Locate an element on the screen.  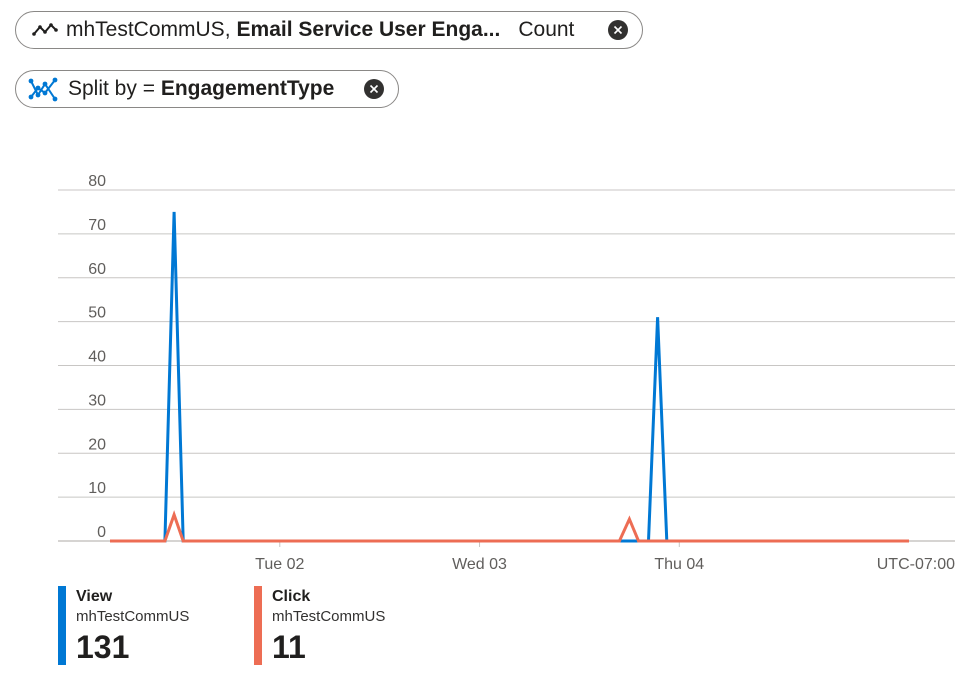
y-tick-label: 80 is located at coordinates (97, 181).